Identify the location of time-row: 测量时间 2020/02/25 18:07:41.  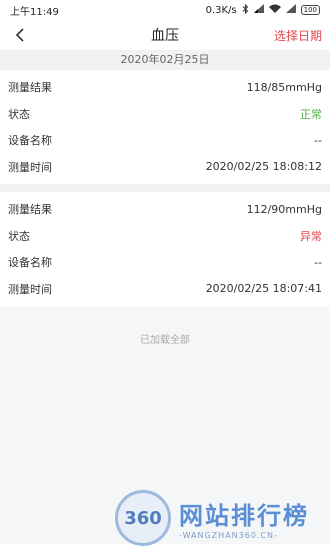
(165, 289).